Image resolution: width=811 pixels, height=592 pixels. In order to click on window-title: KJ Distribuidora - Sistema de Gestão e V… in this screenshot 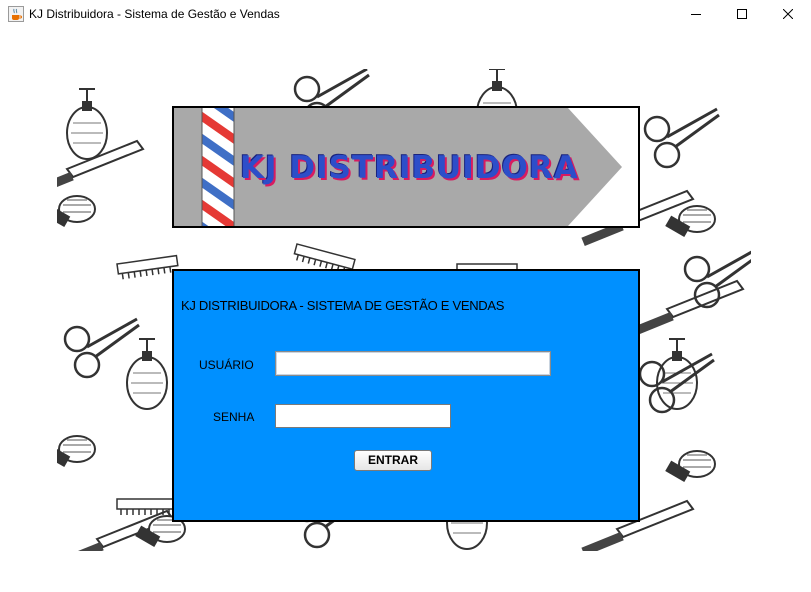, I will do `click(154, 14)`.